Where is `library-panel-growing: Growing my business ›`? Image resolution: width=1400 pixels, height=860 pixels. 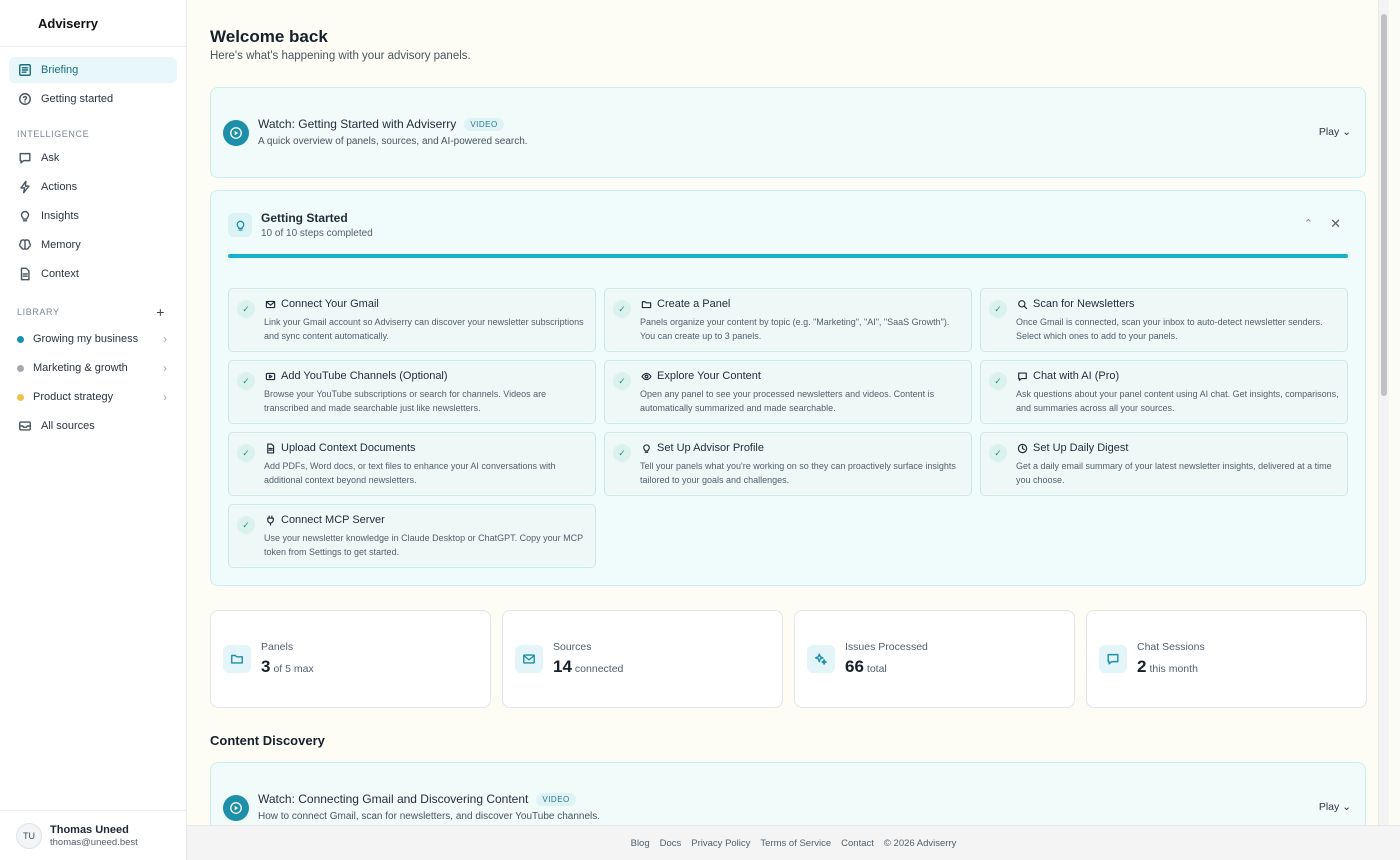
library-panel-growing: Growing my business › is located at coordinates (93, 339).